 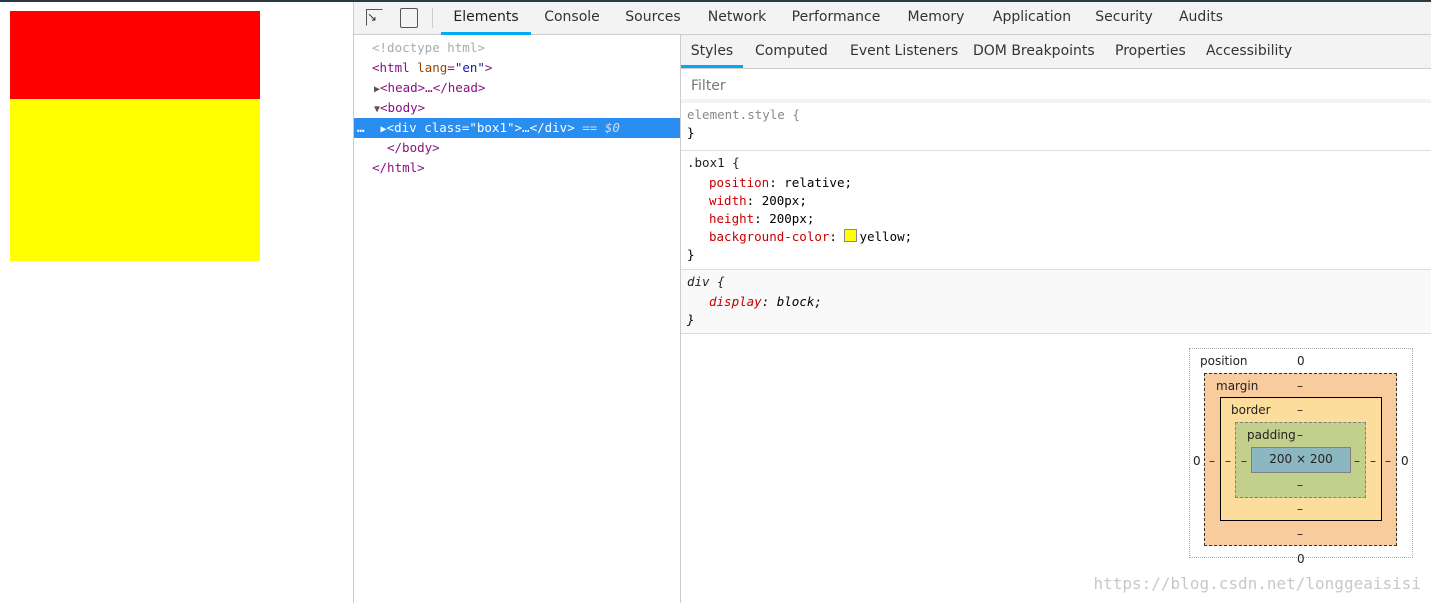 What do you see at coordinates (432, 18) in the screenshot?
I see `toolbar-divider` at bounding box center [432, 18].